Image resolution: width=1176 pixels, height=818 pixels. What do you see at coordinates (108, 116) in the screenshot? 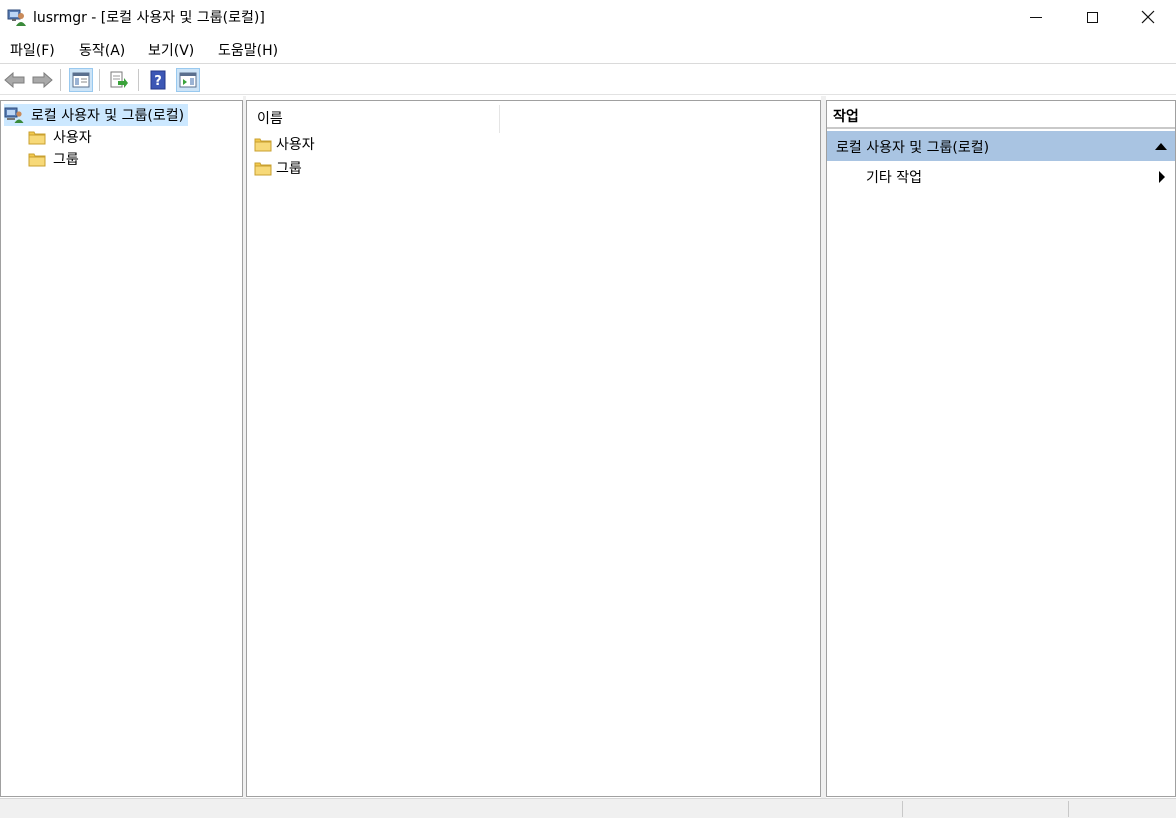
I see `tree-root-label: 로컬 사용자 및 그룹(로컬)` at bounding box center [108, 116].